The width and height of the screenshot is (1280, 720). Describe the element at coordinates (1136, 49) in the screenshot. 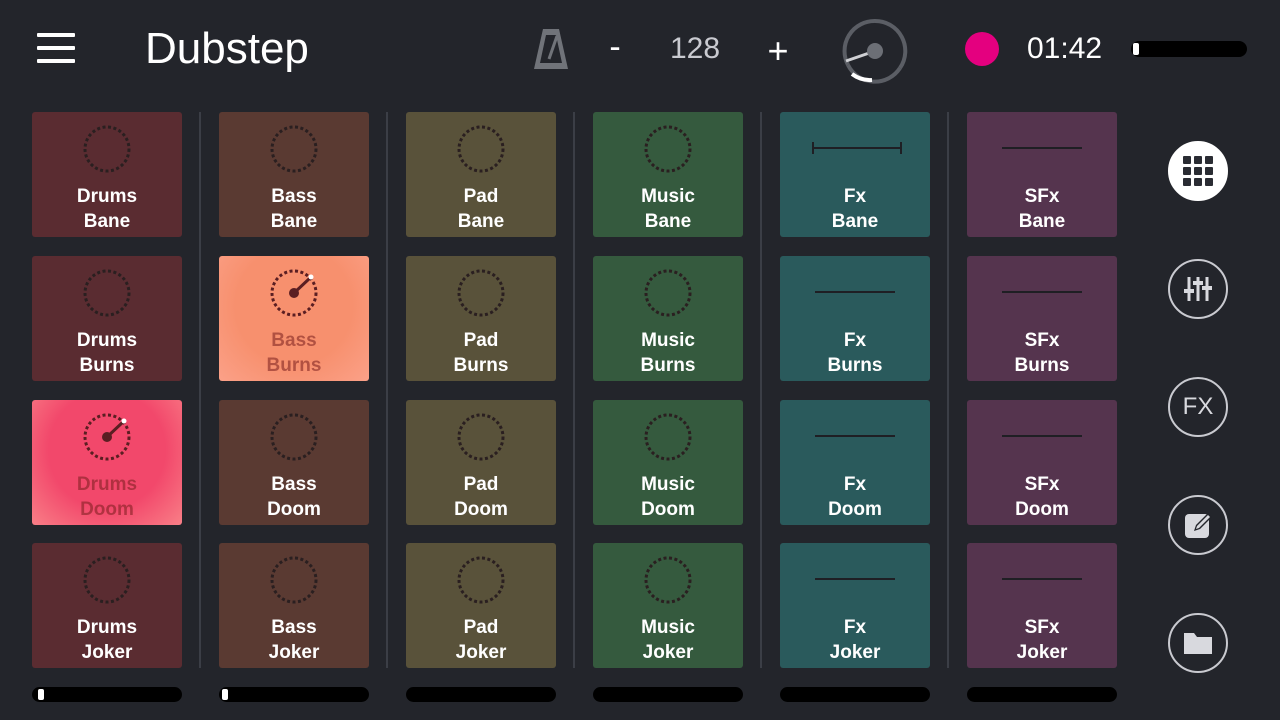

I see `master-volume-thumb` at that location.